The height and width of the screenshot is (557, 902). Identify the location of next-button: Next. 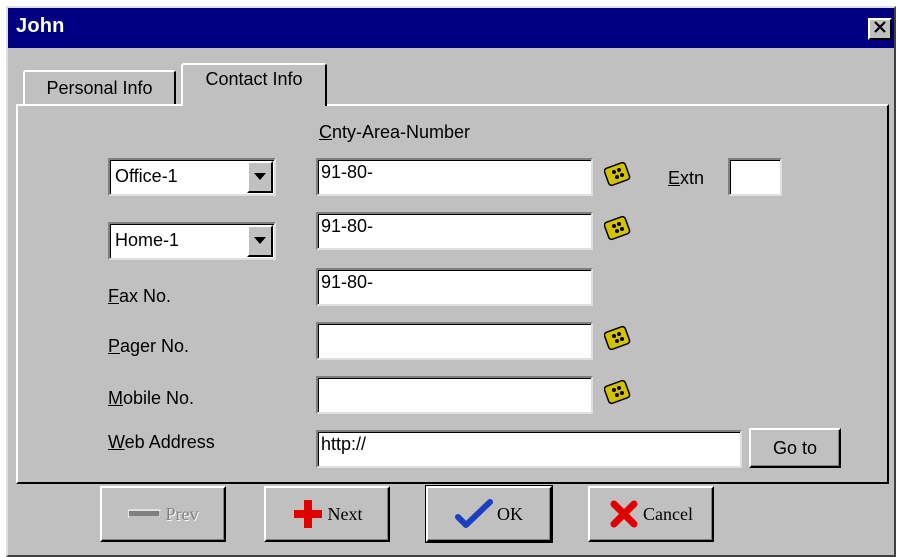
(327, 514).